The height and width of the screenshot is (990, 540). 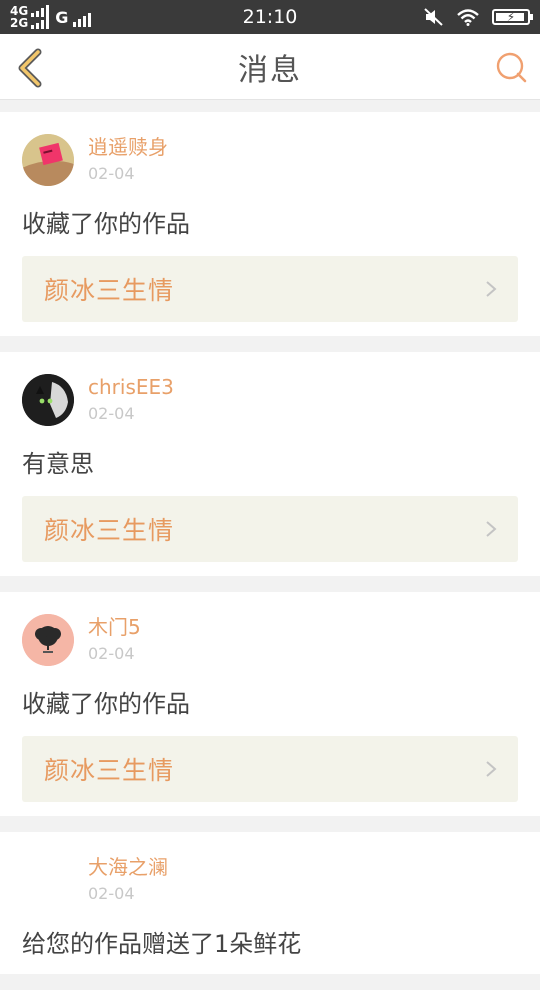 What do you see at coordinates (30, 68) in the screenshot?
I see `back-button` at bounding box center [30, 68].